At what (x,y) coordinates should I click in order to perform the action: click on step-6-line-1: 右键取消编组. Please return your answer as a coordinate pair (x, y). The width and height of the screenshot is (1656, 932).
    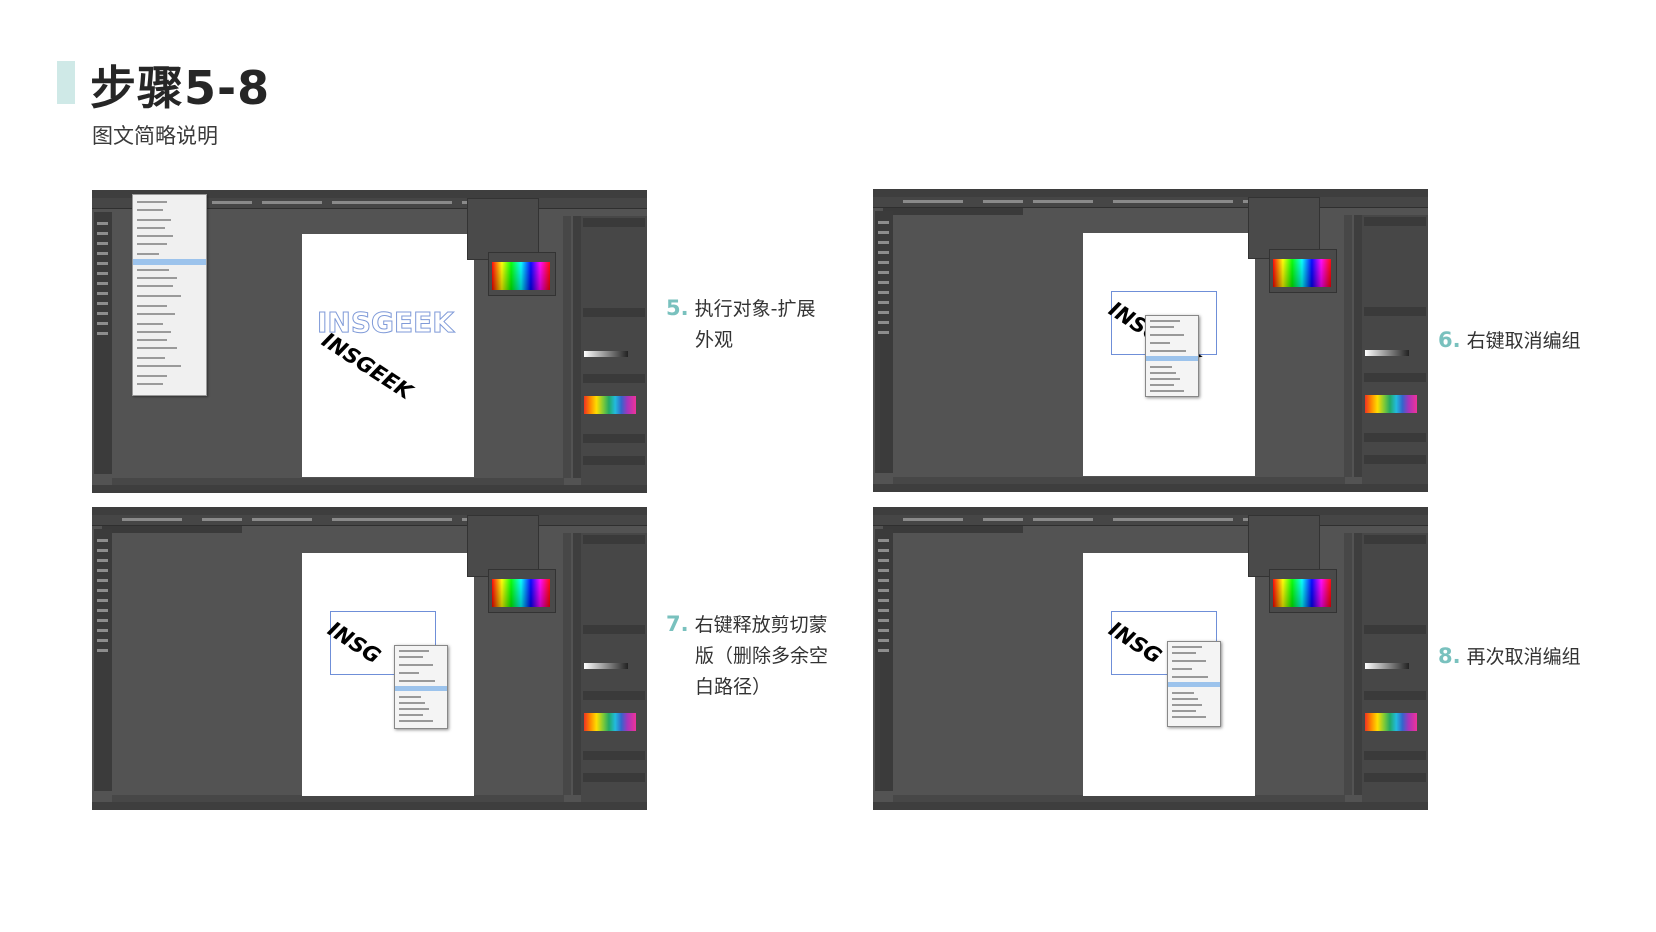
    Looking at the image, I should click on (1523, 341).